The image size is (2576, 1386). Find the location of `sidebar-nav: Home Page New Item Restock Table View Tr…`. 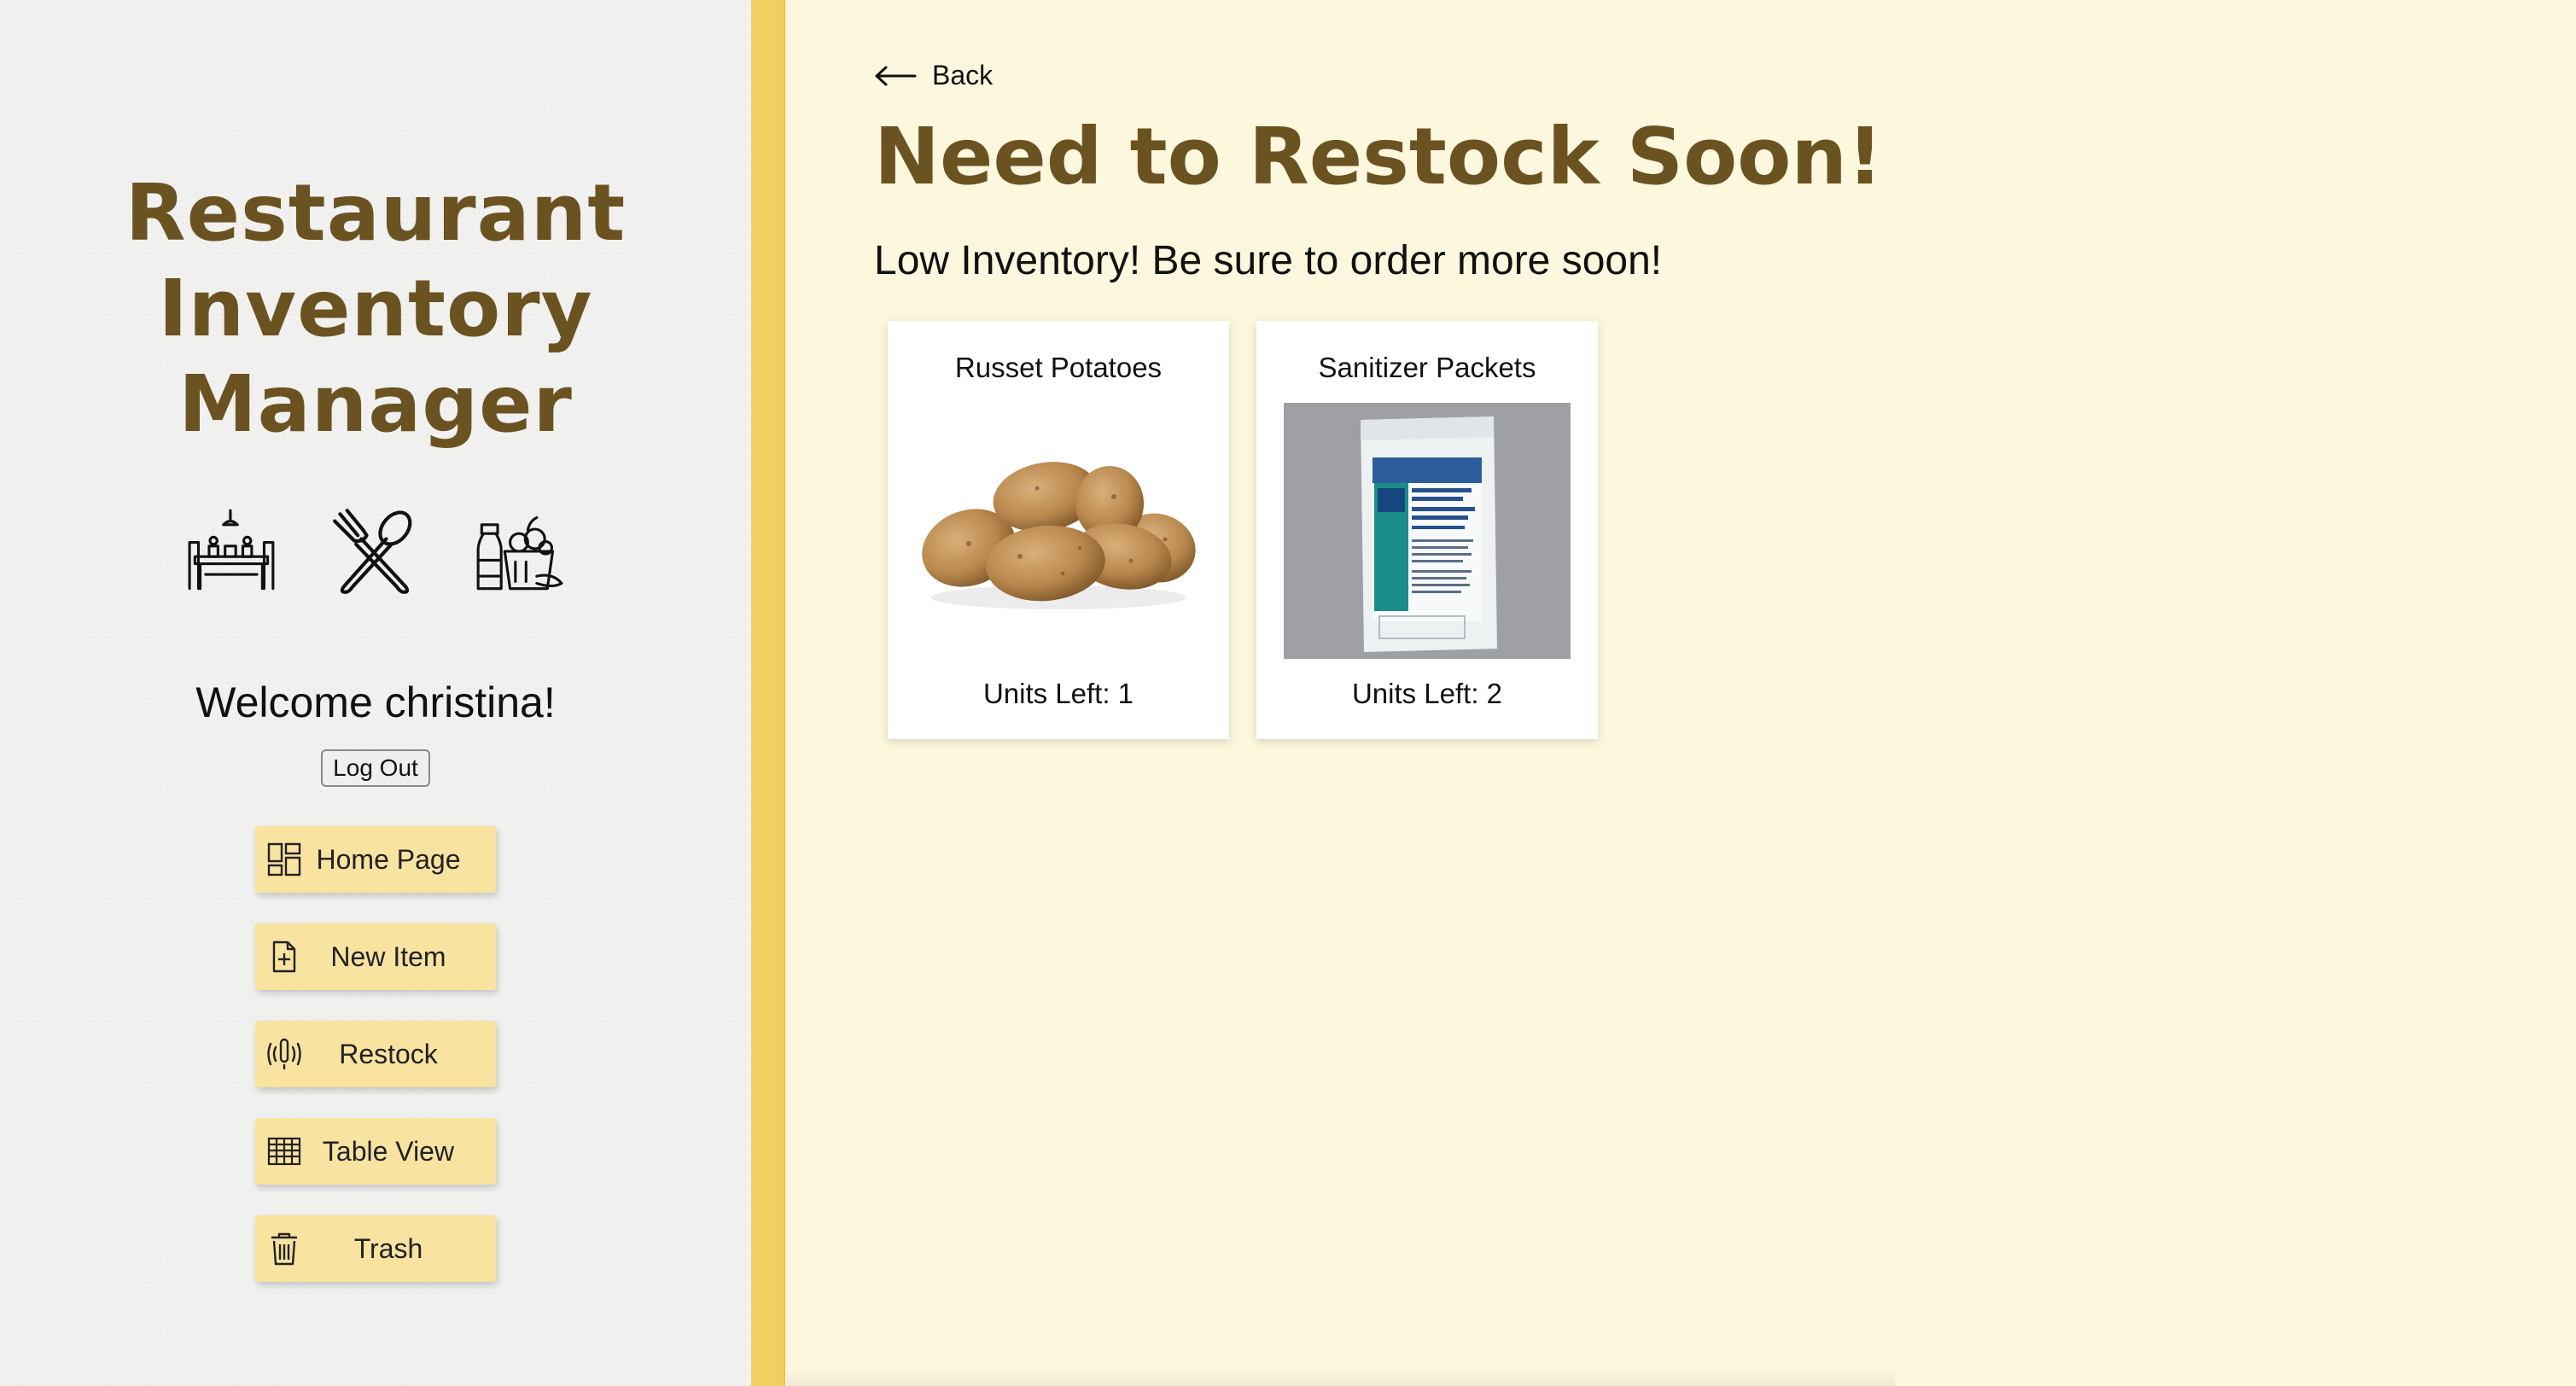

sidebar-nav: Home Page New Item Restock Table View Tr… is located at coordinates (375, 1054).